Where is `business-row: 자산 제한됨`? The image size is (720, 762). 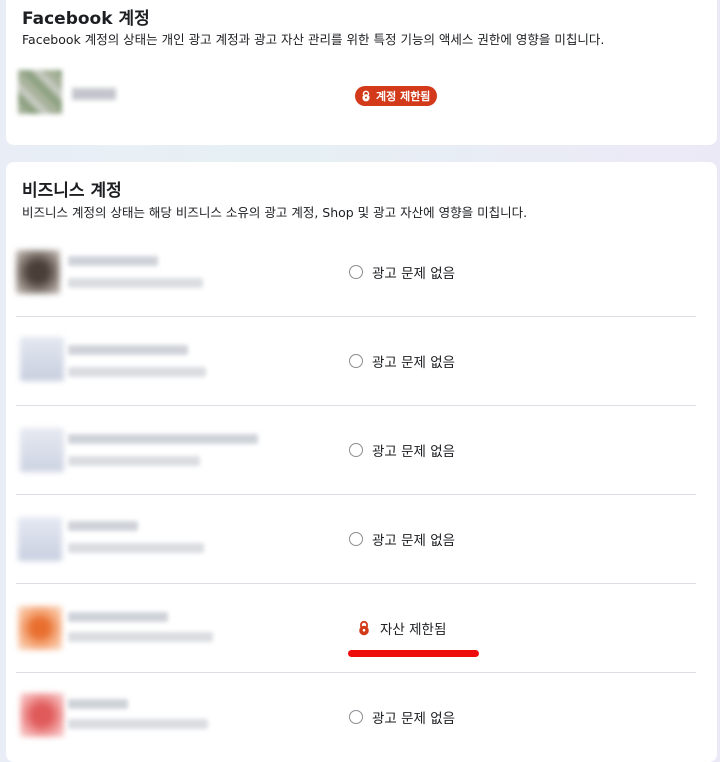 business-row: 자산 제한됨 is located at coordinates (356, 628).